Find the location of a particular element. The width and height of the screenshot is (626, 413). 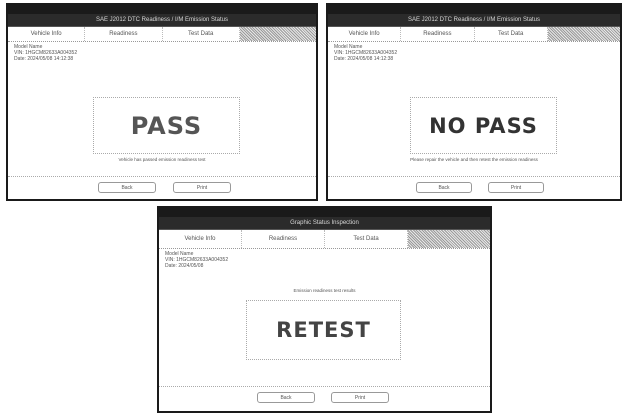

result-text: NO PASS is located at coordinates (483, 125).